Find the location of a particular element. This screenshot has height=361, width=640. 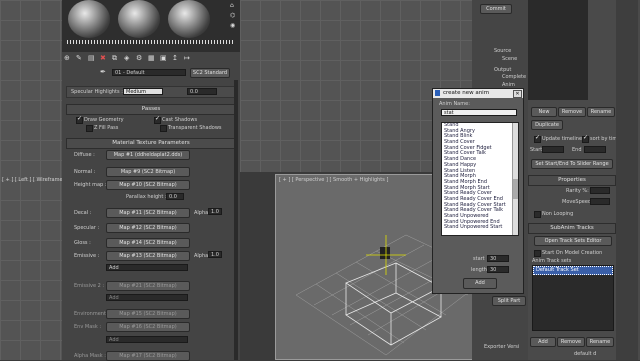

toolbar-icon-2: ⌬ is located at coordinates (232, 15).